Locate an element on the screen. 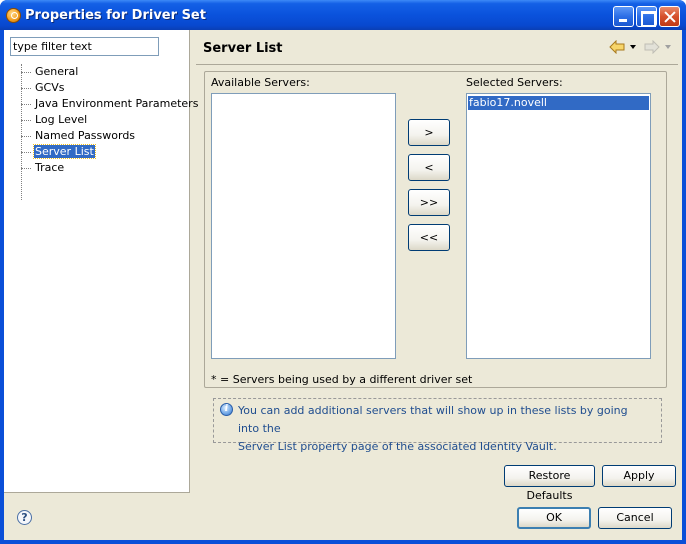  selected-servers-list: fabio17.novell is located at coordinates (558, 226).